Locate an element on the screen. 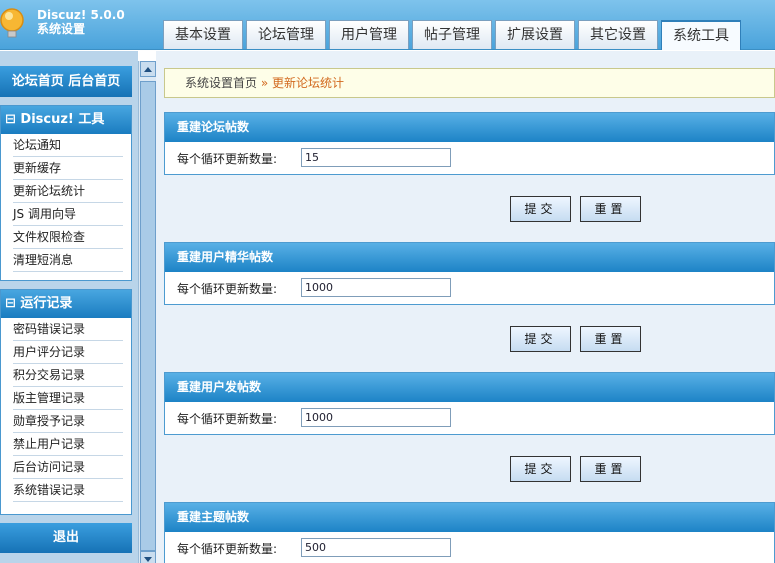 The height and width of the screenshot is (563, 775). sidebar-item-forum-notice: 论坛通知 is located at coordinates (68, 145).